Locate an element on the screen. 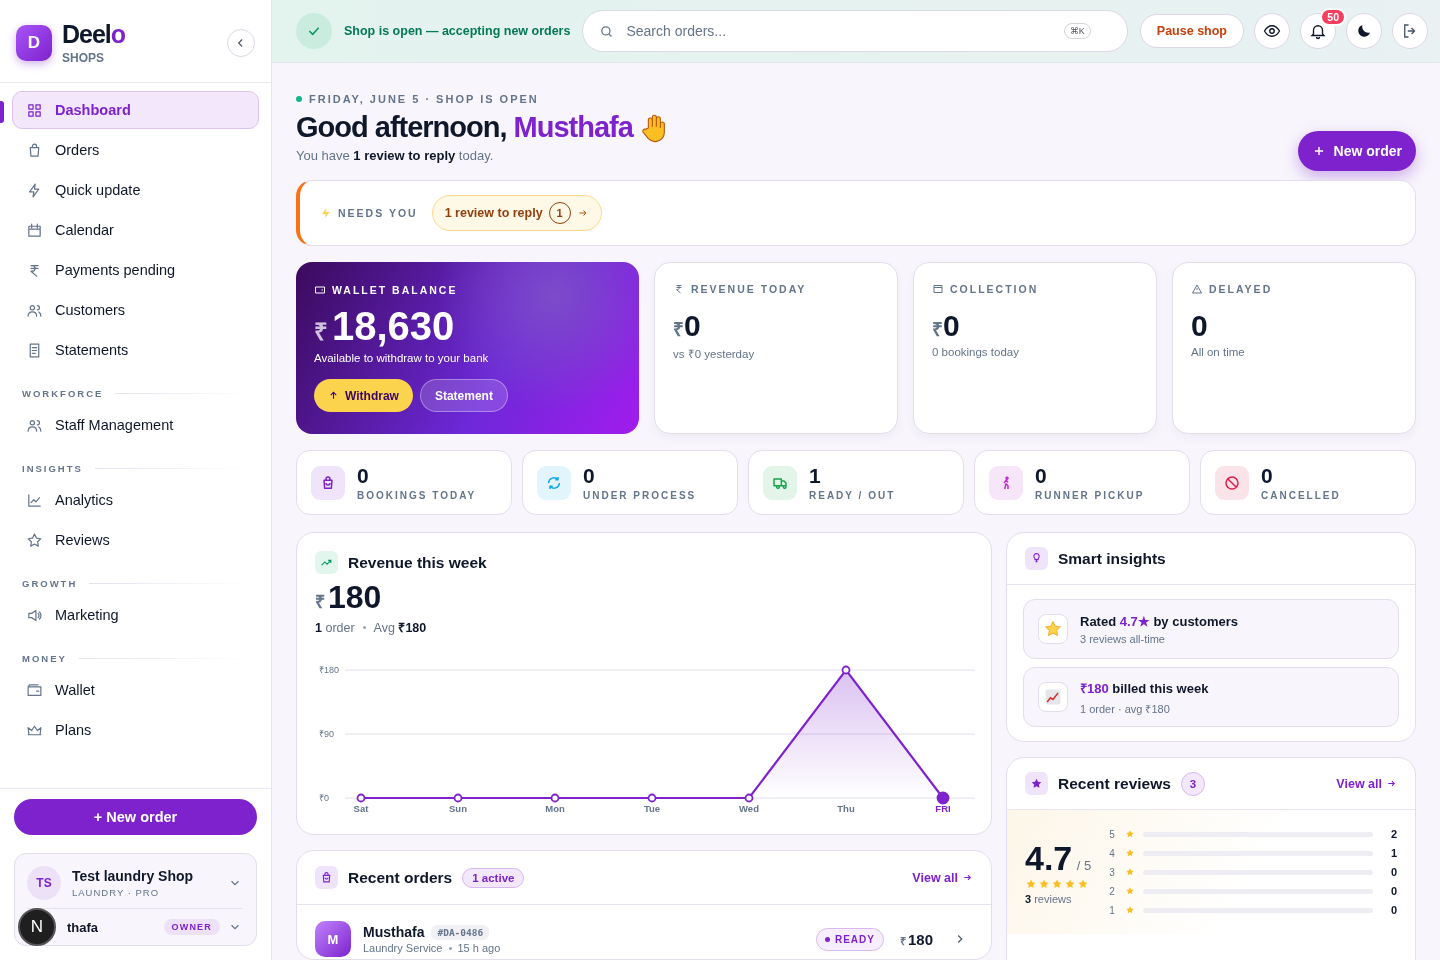 Image resolution: width=1440 pixels, height=960 pixels. shop-avatar: TS is located at coordinates (44, 883).